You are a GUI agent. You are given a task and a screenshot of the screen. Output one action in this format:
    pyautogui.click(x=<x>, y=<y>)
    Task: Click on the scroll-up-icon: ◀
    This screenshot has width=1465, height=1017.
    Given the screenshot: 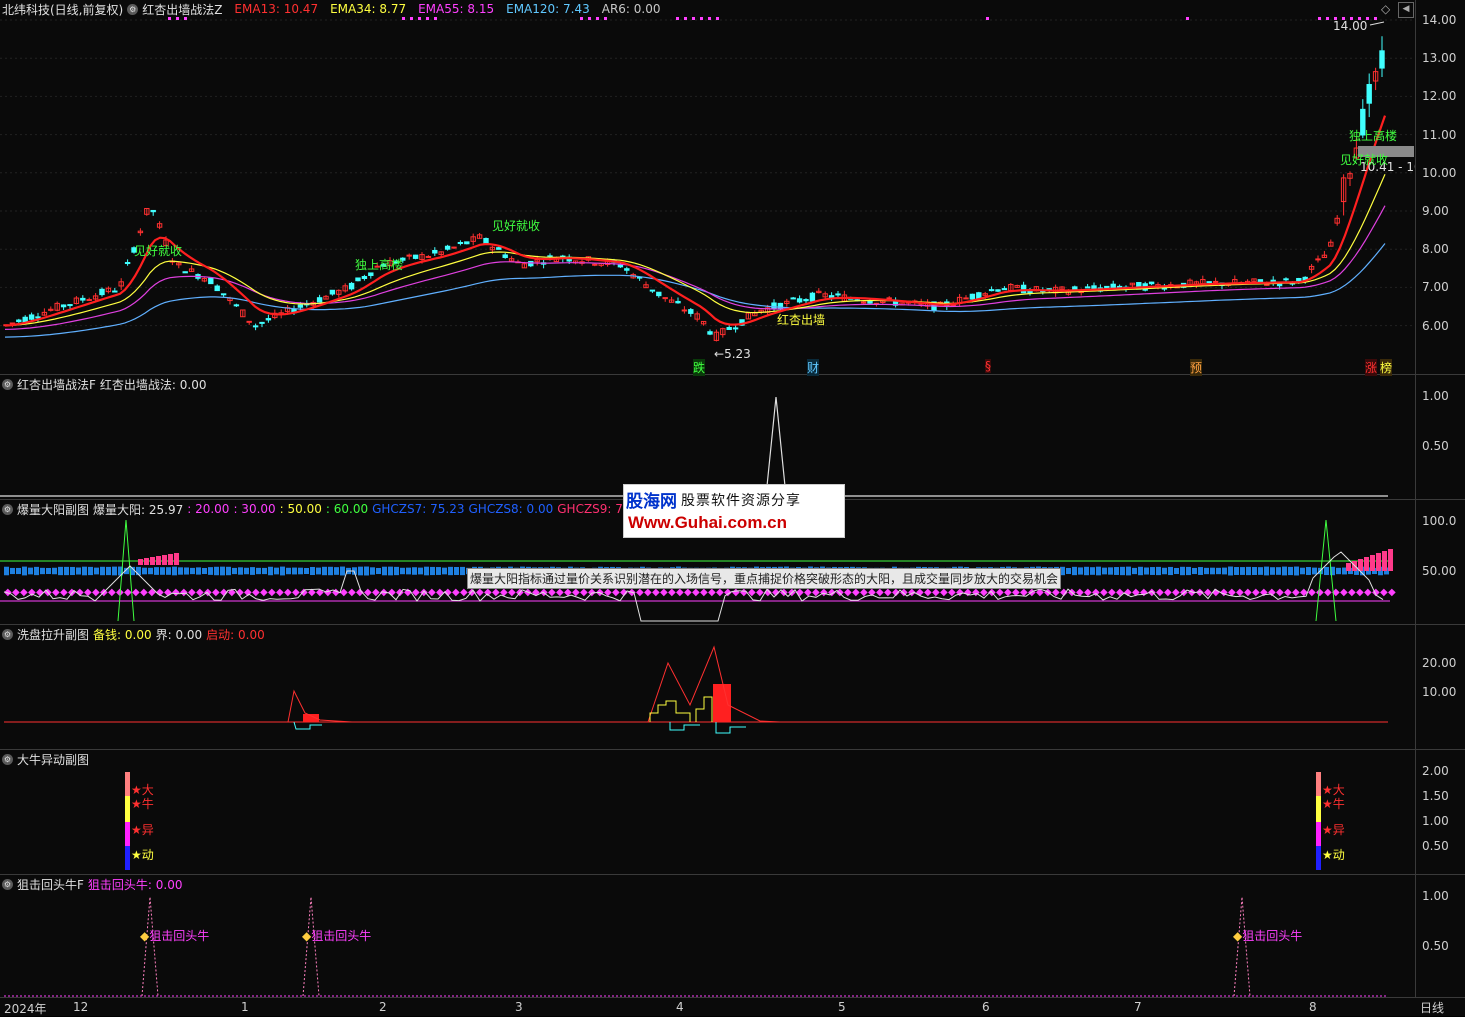 What is the action you would take?
    pyautogui.click(x=1406, y=10)
    